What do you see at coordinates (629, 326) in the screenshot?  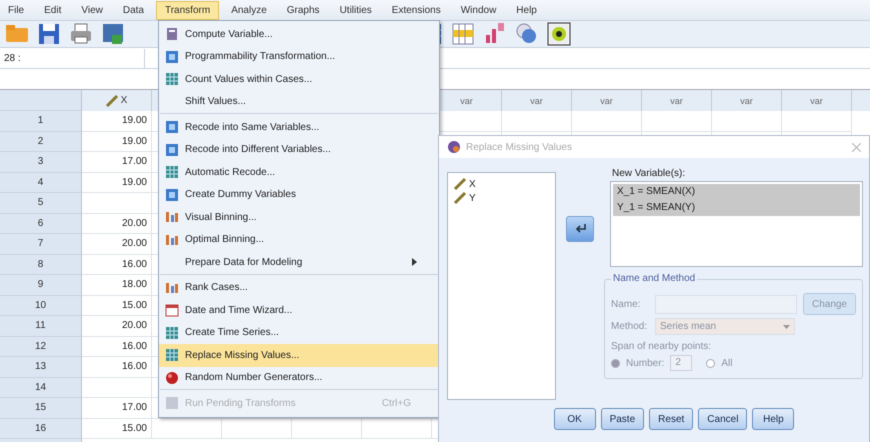 I see `field-label: Method:` at bounding box center [629, 326].